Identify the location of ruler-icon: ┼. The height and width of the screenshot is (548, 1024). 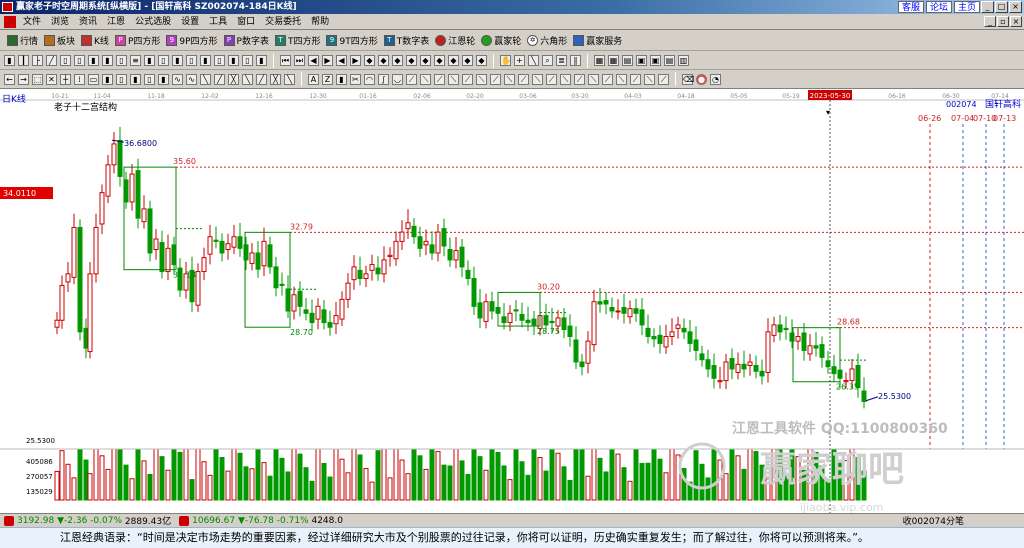
(65, 79).